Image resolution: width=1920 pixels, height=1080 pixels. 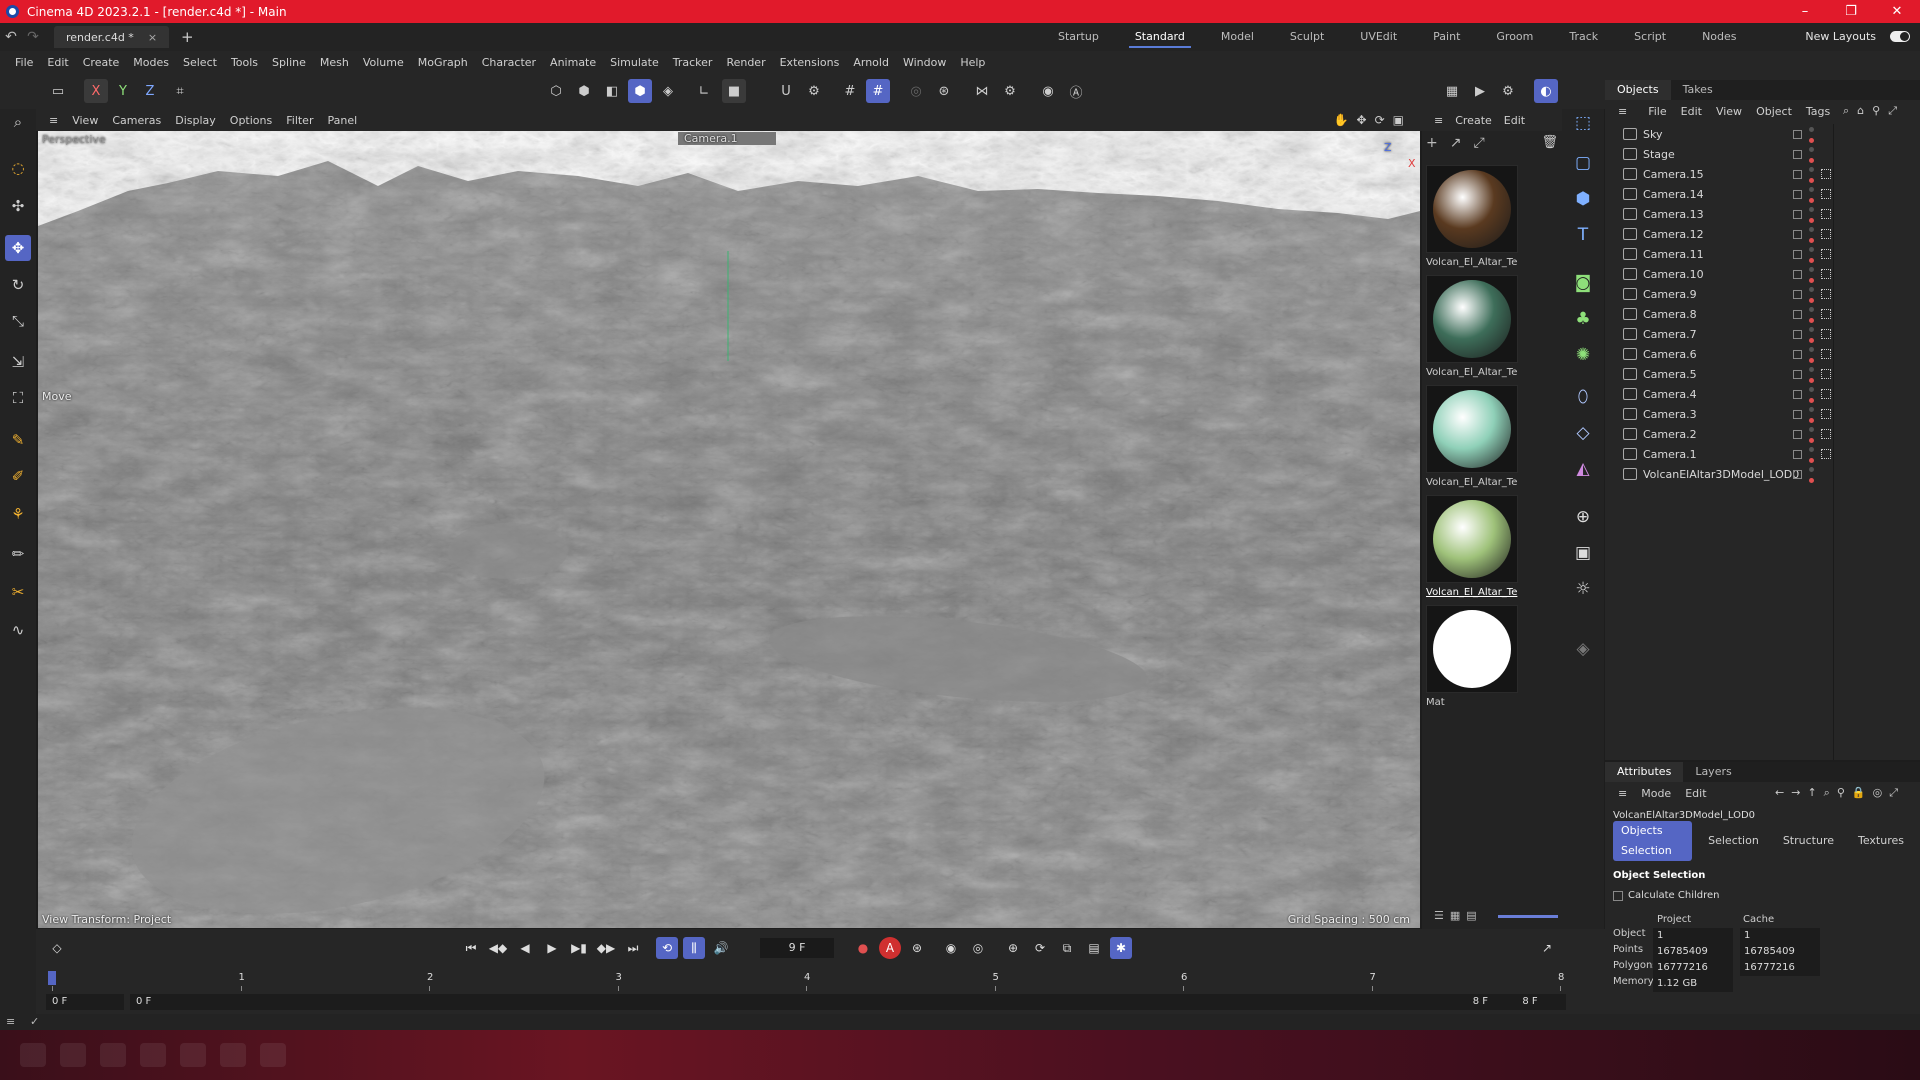 What do you see at coordinates (443, 62) in the screenshot?
I see `menu-mograph: MoGraph` at bounding box center [443, 62].